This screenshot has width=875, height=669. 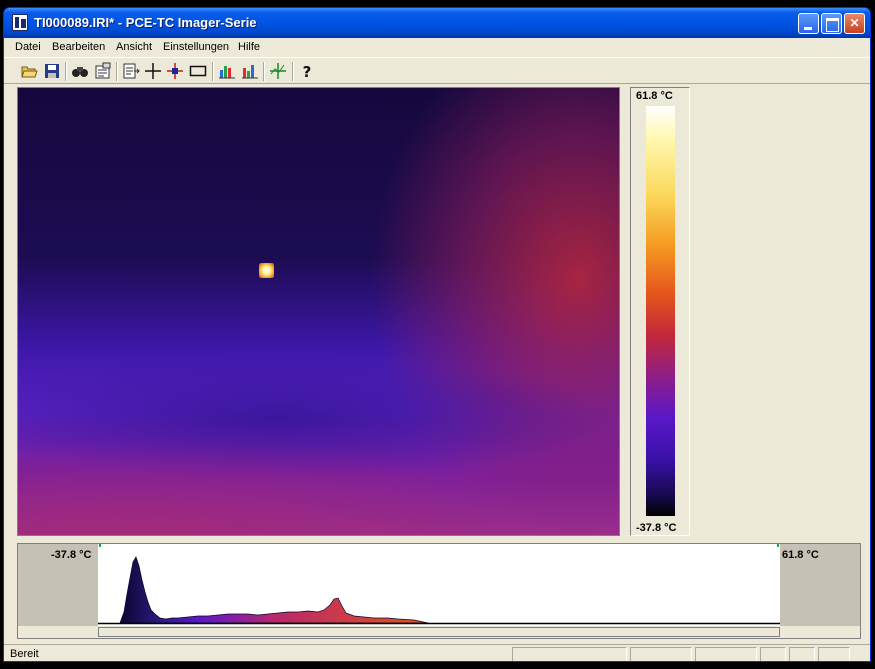 I want to click on histogram-right-marker, so click(x=778, y=545).